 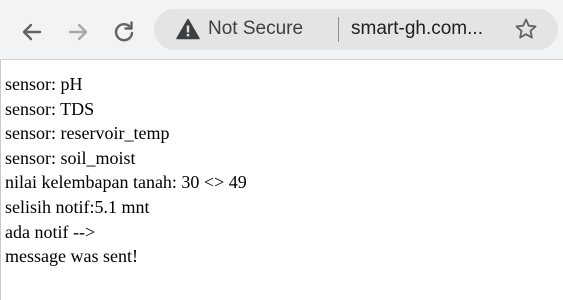 I want to click on sensor-line-reservoir-temp: sensor: reservoir_temp, so click(x=87, y=133).